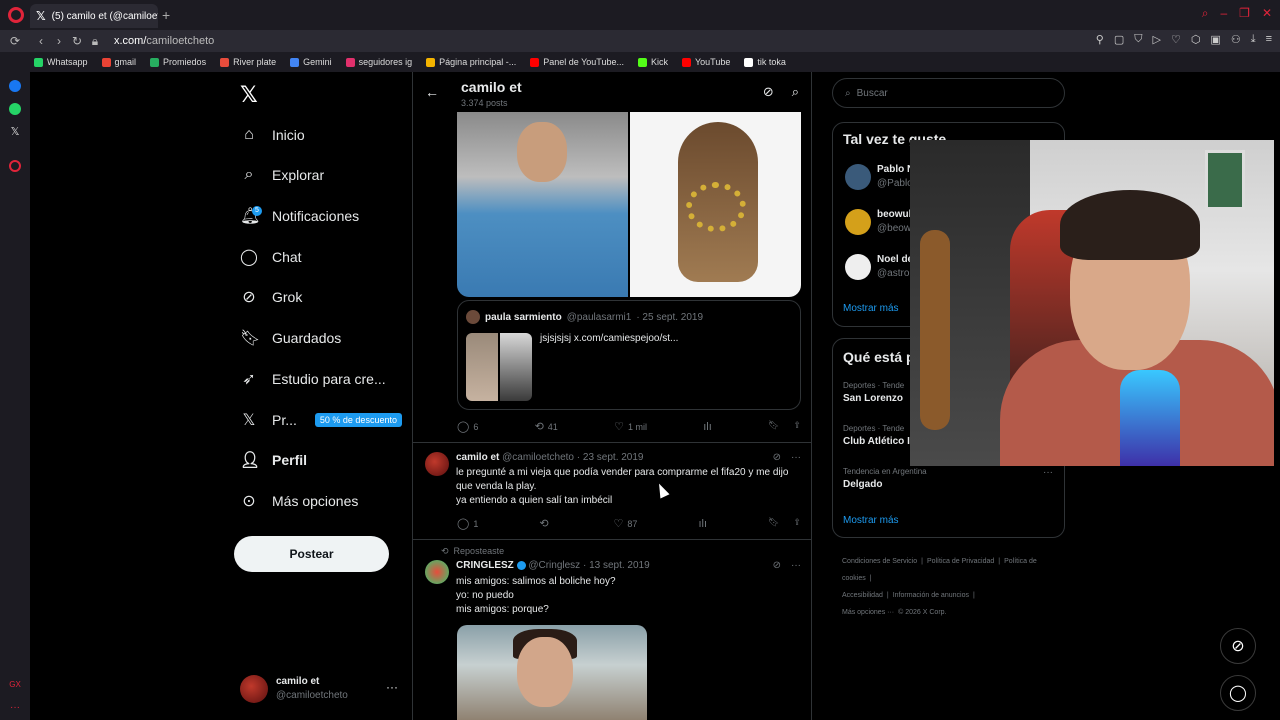 The width and height of the screenshot is (1280, 720). What do you see at coordinates (931, 595) in the screenshot?
I see `footer-link: Información de anuncios` at bounding box center [931, 595].